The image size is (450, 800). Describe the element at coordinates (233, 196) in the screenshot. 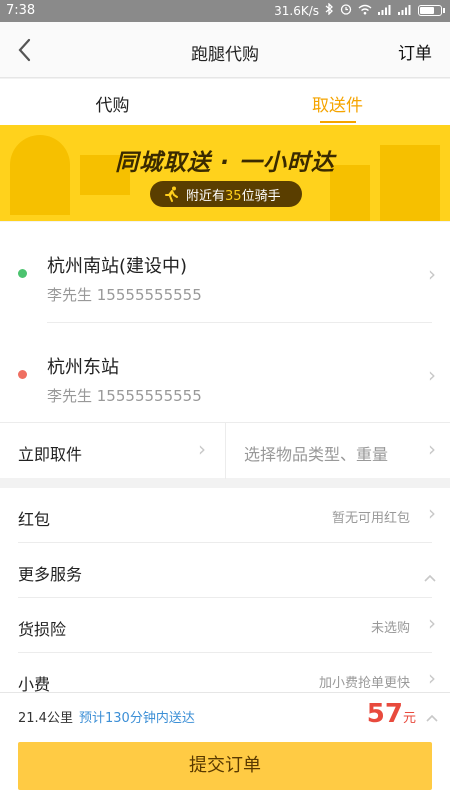

I see `rider-count: 35` at that location.